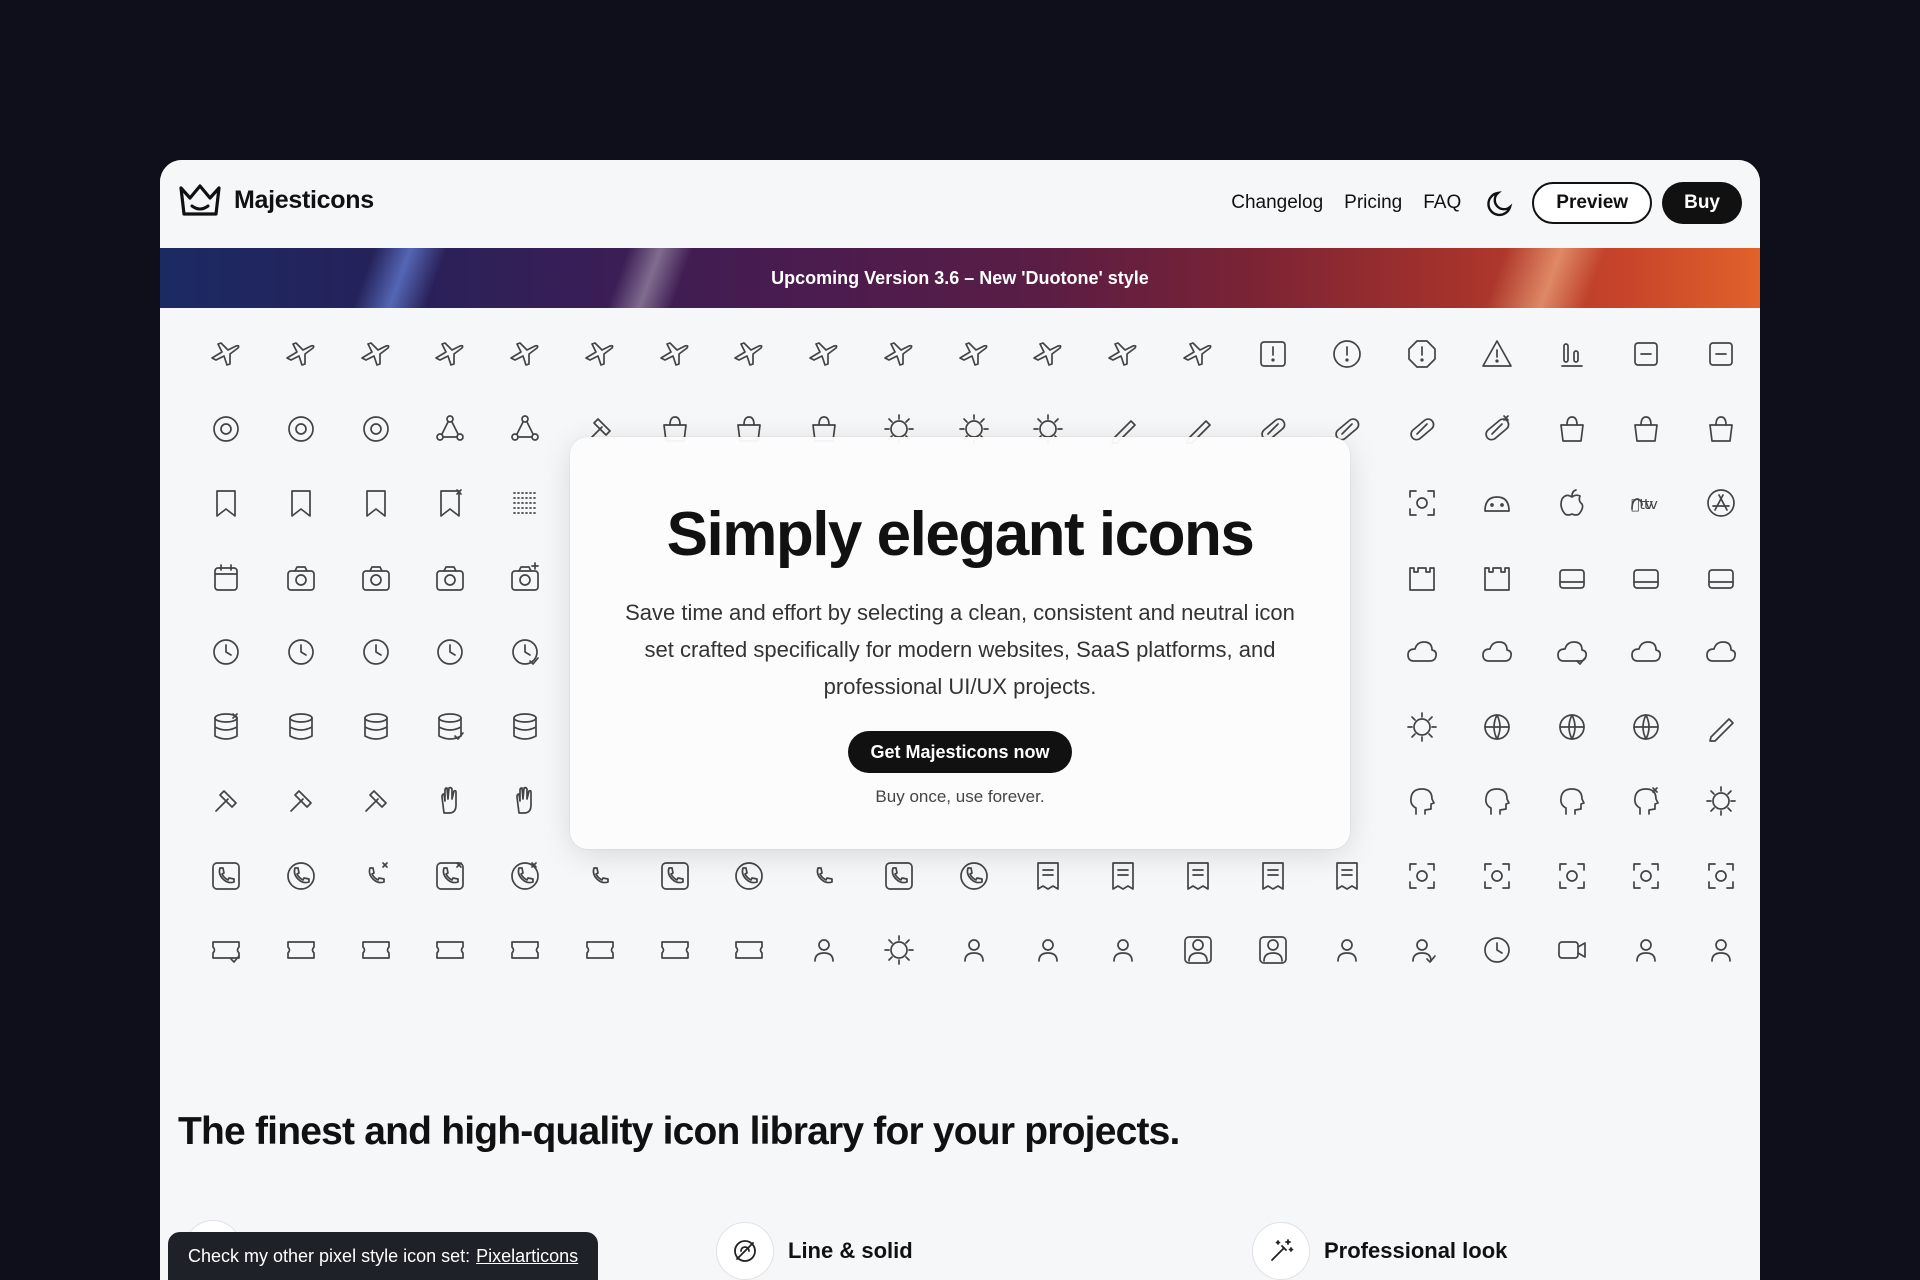 The width and height of the screenshot is (1920, 1280). Describe the element at coordinates (1292, 895) in the screenshot. I see `receipt-list-icon` at that location.